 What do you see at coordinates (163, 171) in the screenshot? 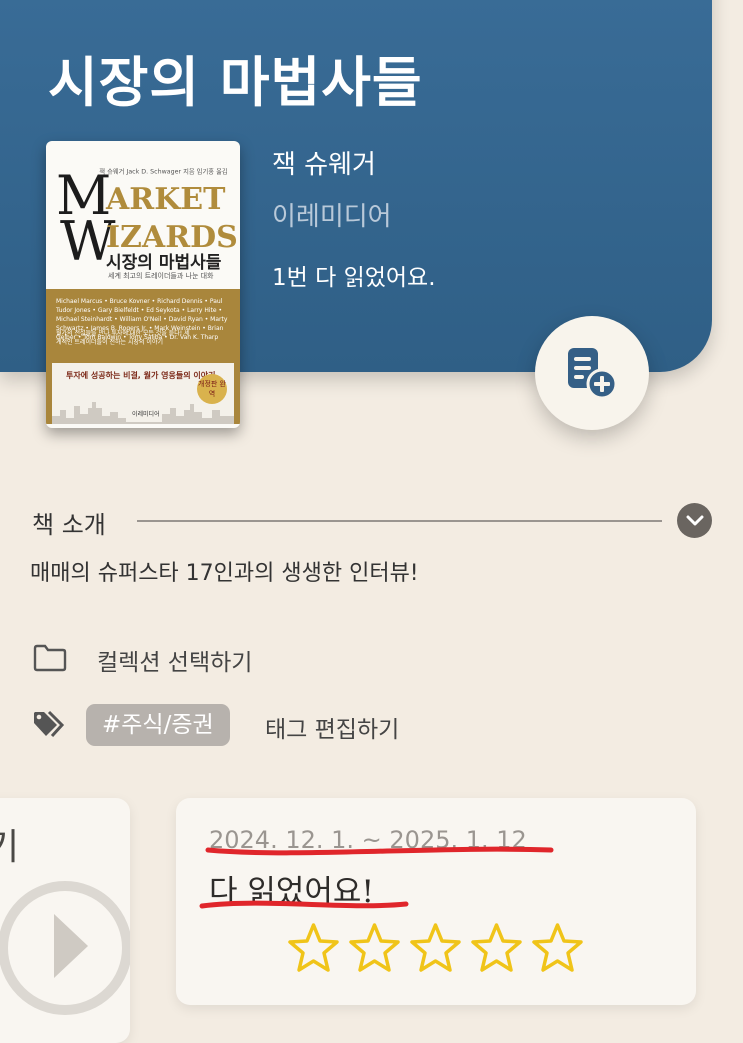
I see `cover-top-text: 잭 슈웨거 Jack D. Schwager 지음 임기홍 옮김` at bounding box center [163, 171].